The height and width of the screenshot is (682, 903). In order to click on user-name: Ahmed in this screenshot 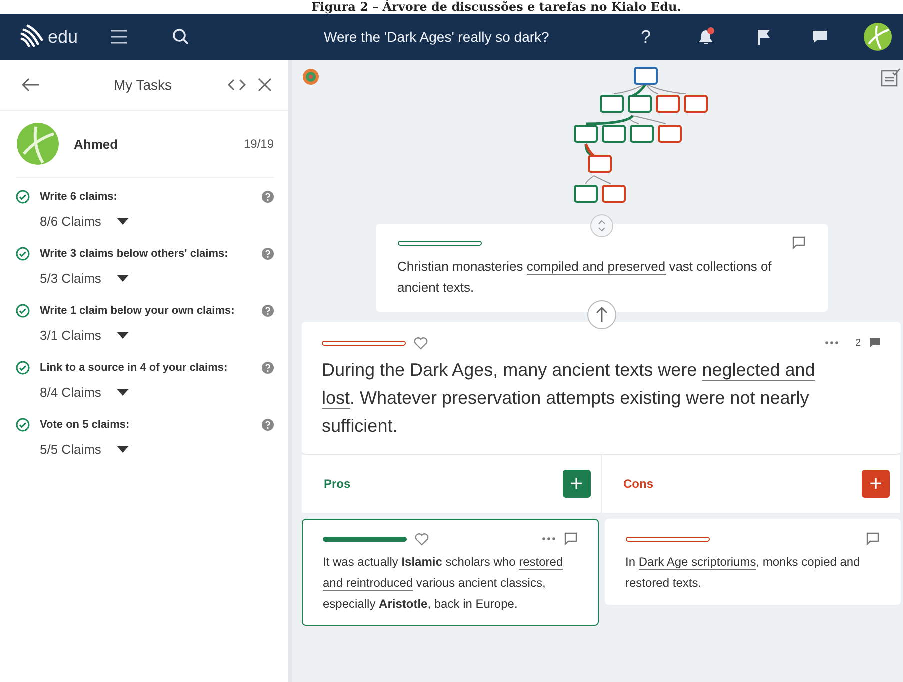, I will do `click(97, 144)`.